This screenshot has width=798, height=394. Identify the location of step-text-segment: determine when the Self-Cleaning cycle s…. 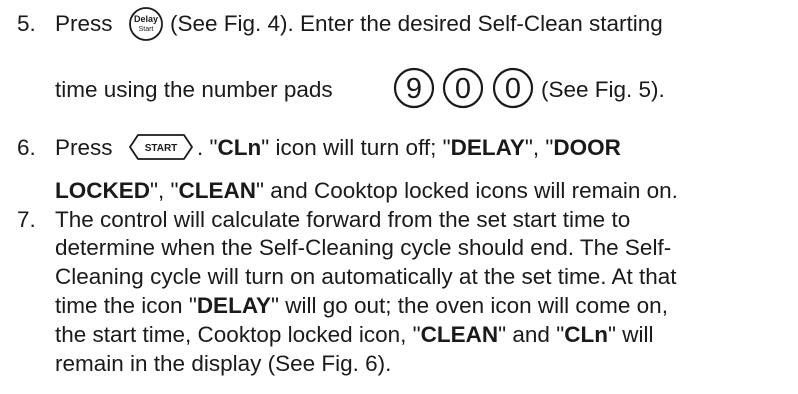
(363, 247).